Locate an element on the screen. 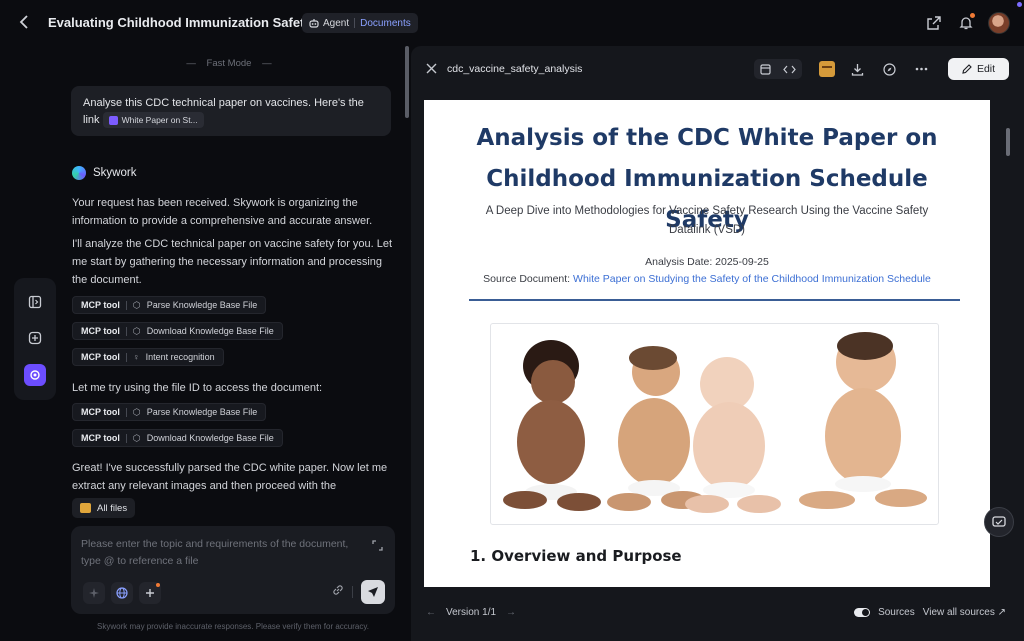  send-button is located at coordinates (373, 592).